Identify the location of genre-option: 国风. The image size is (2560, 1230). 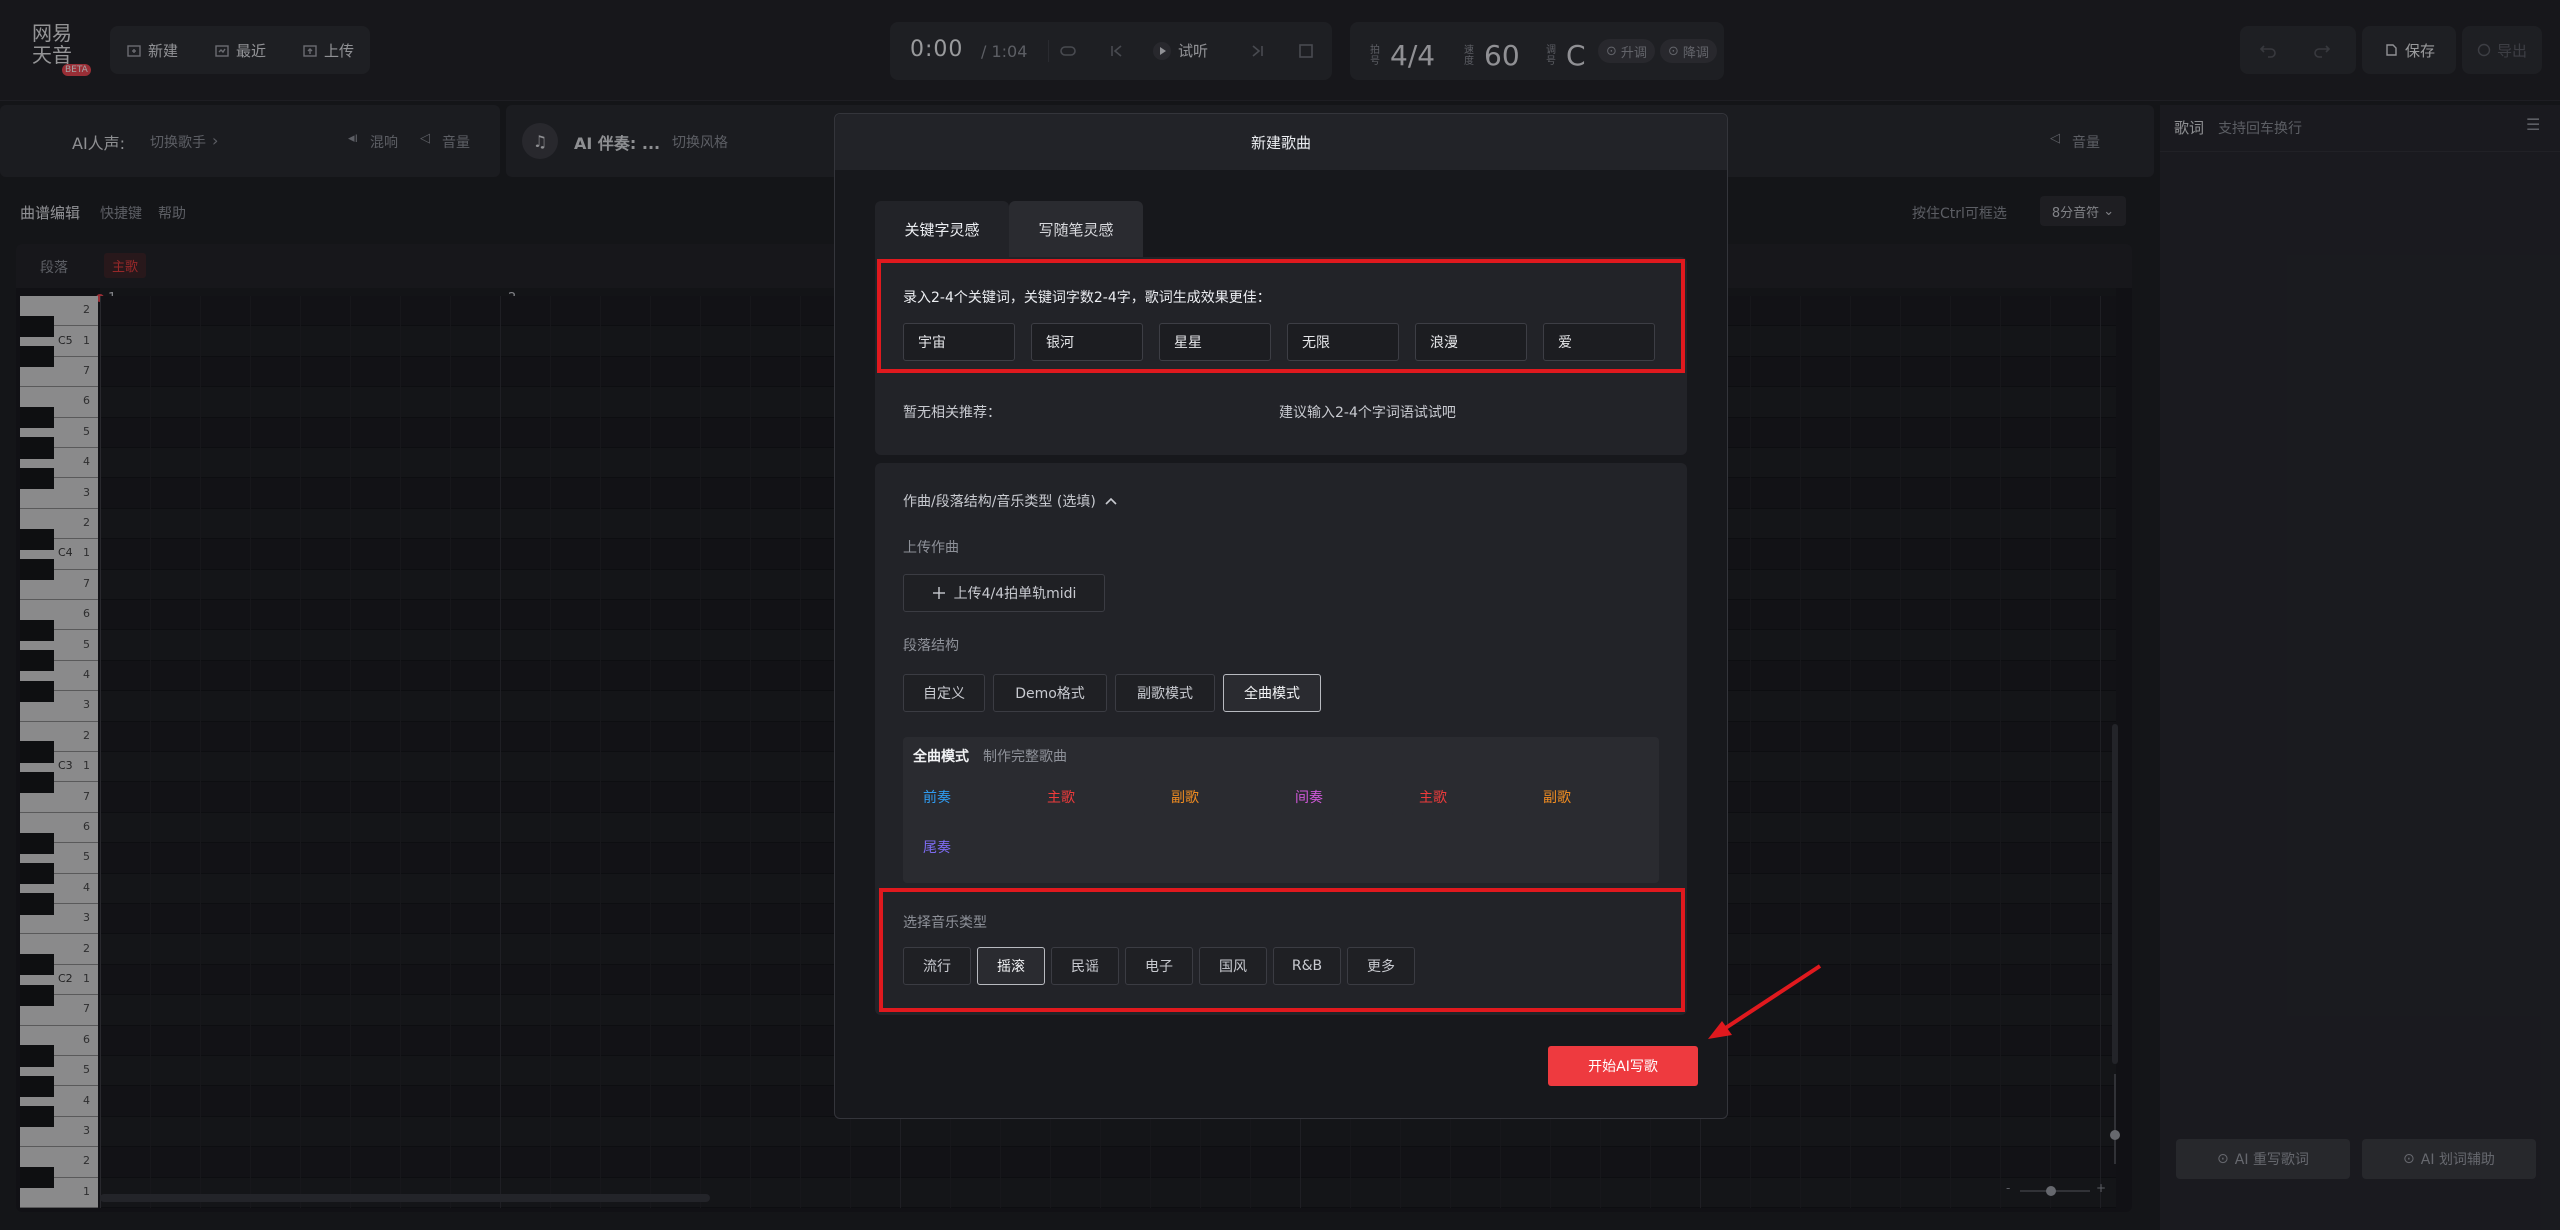
(1233, 966).